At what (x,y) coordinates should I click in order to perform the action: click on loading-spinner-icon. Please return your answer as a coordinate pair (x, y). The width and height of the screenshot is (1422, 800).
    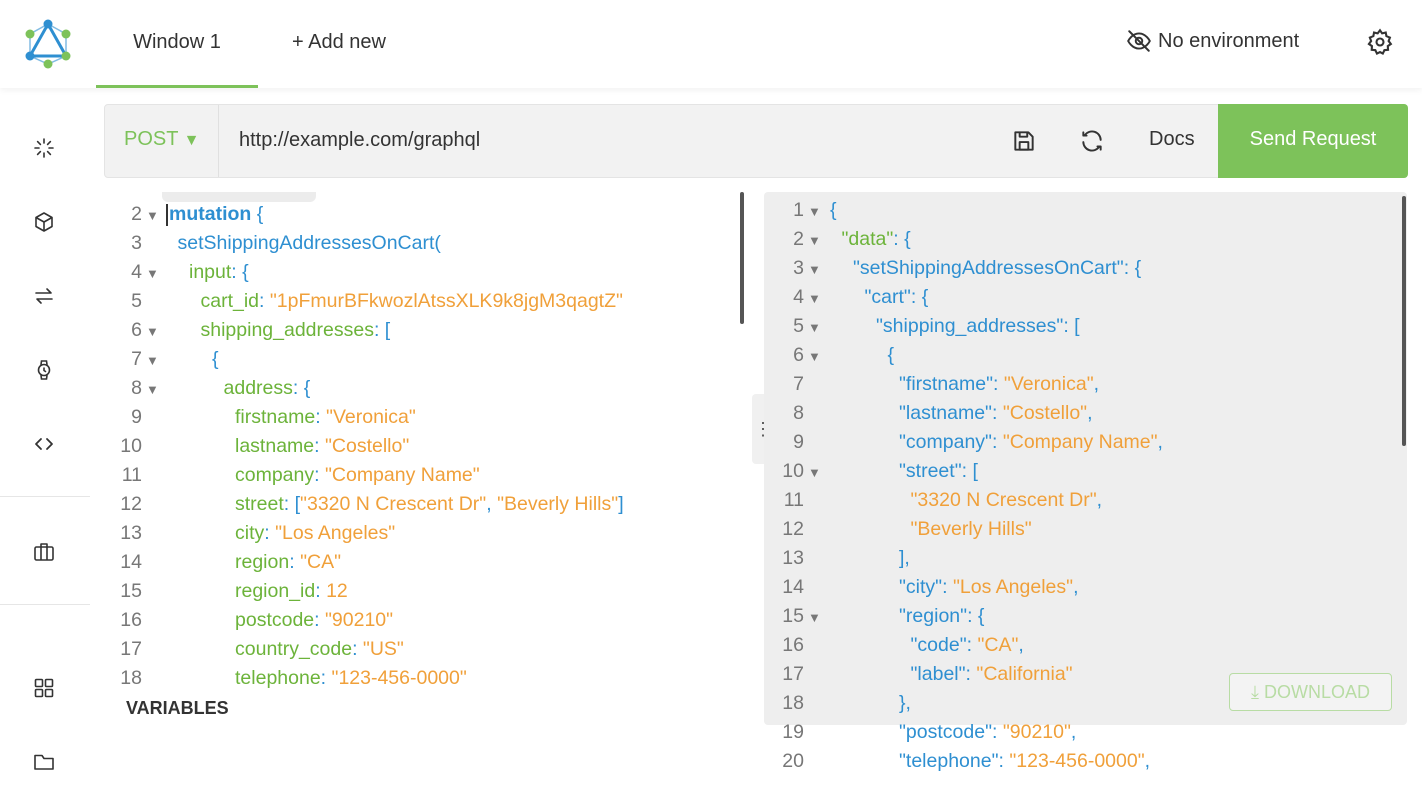
    Looking at the image, I should click on (44, 148).